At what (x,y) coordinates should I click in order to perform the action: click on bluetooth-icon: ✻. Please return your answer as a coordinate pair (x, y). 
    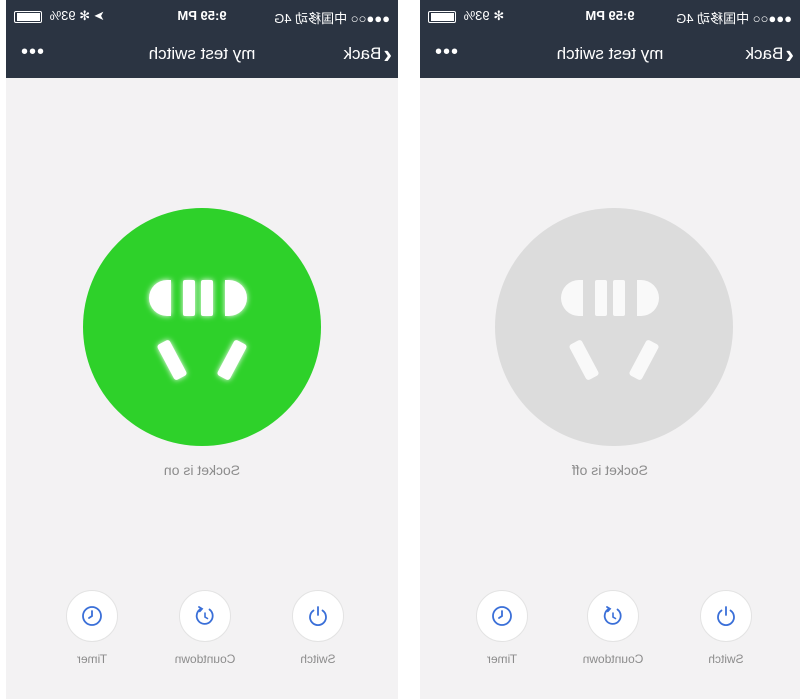
    Looking at the image, I should click on (499, 15).